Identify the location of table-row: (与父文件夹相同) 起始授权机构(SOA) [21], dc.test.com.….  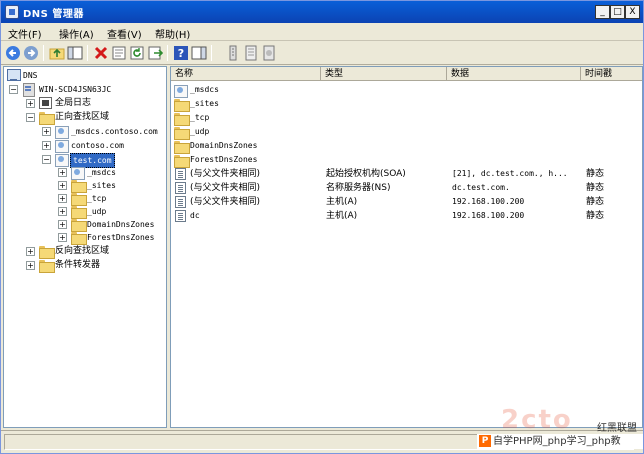
(406, 174).